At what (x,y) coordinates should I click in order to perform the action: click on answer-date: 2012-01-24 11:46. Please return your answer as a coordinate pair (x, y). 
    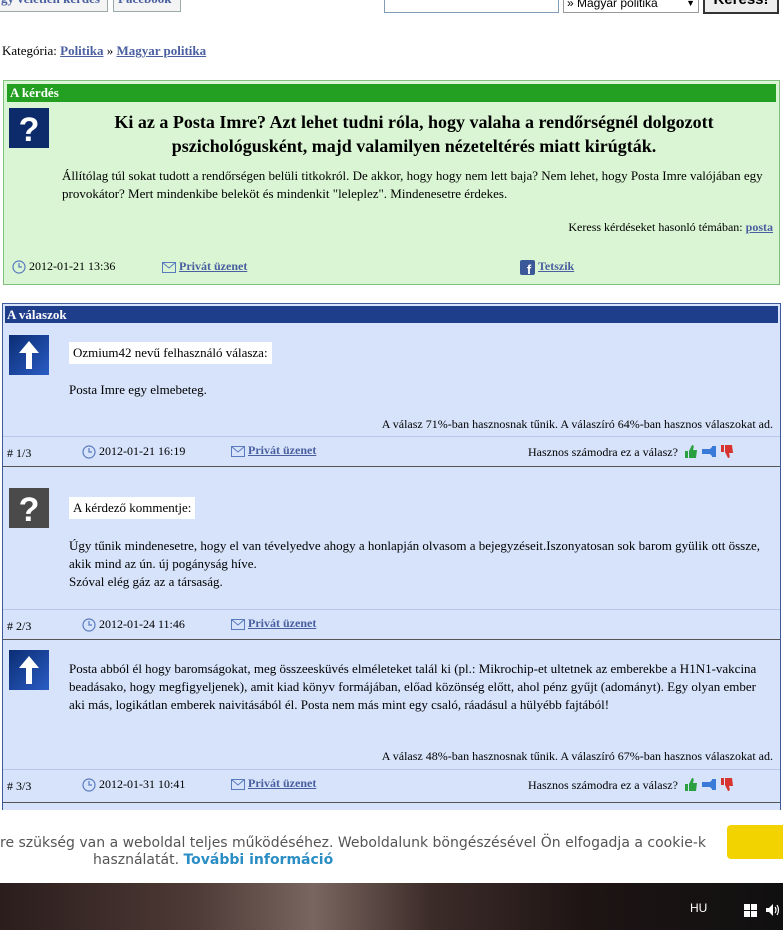
    Looking at the image, I should click on (133, 624).